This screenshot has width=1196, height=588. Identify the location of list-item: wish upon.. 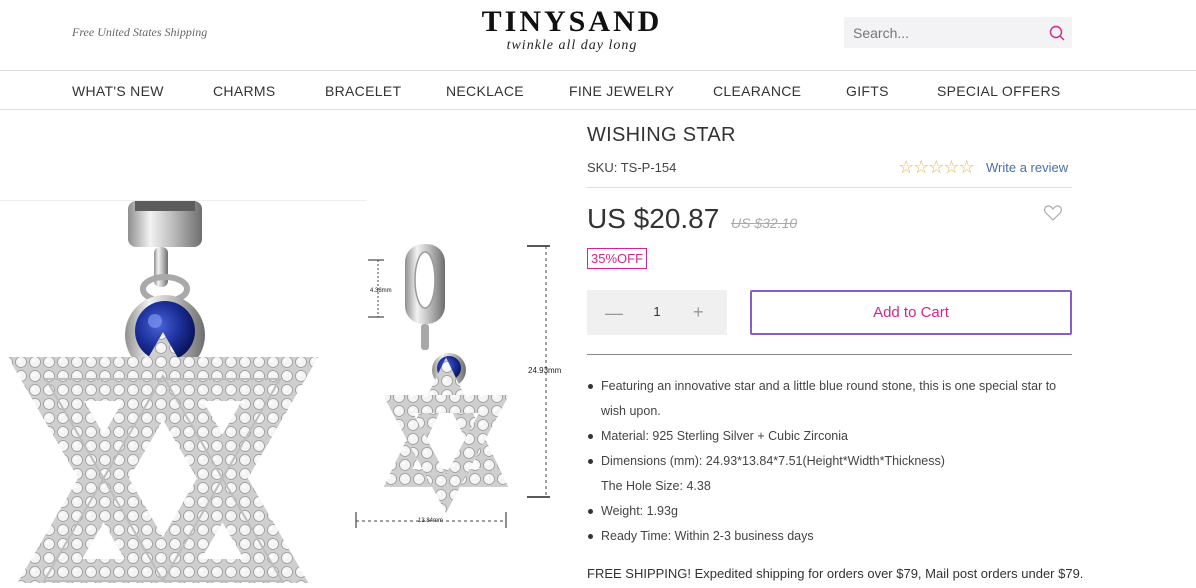
(631, 411).